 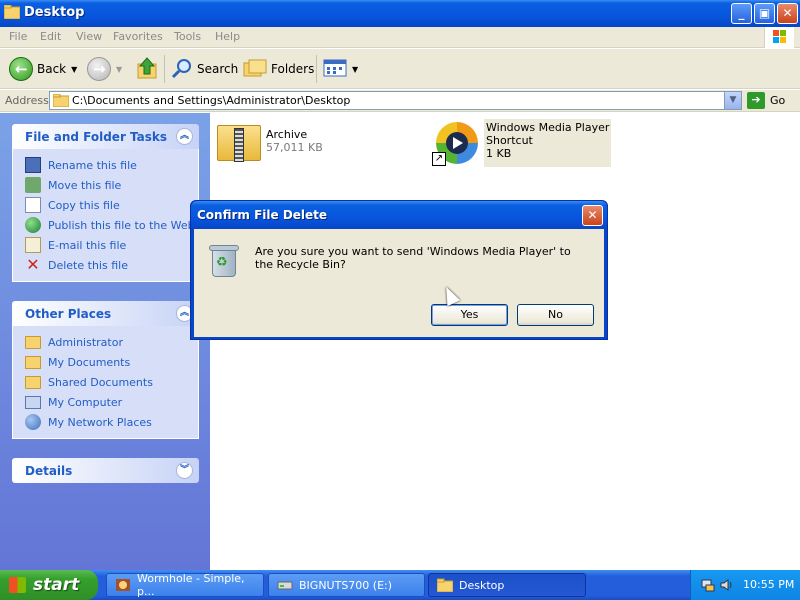 I want to click on file-name: Windows Media Player, so click(x=548, y=127).